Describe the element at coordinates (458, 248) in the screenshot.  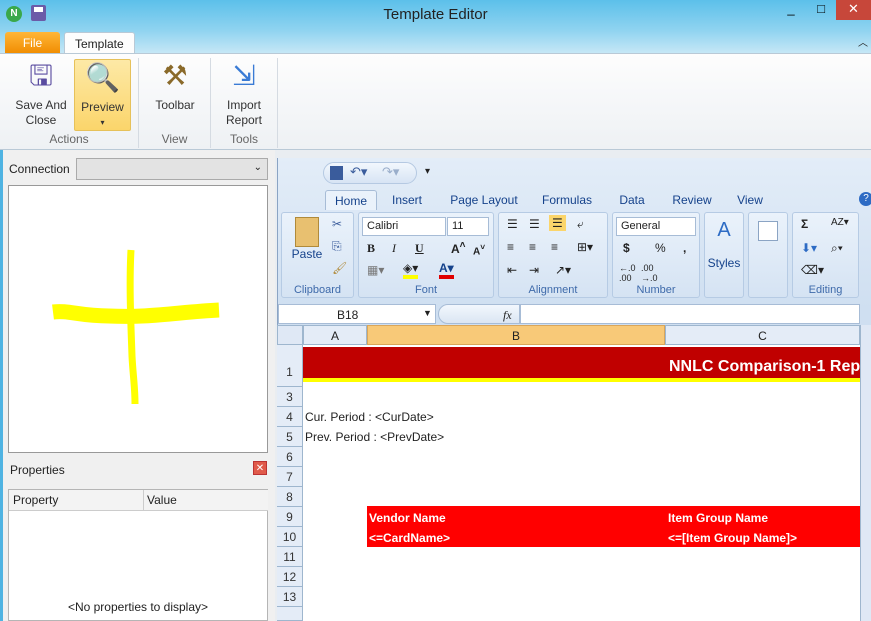
I see `grow-font-icon: A˄` at that location.